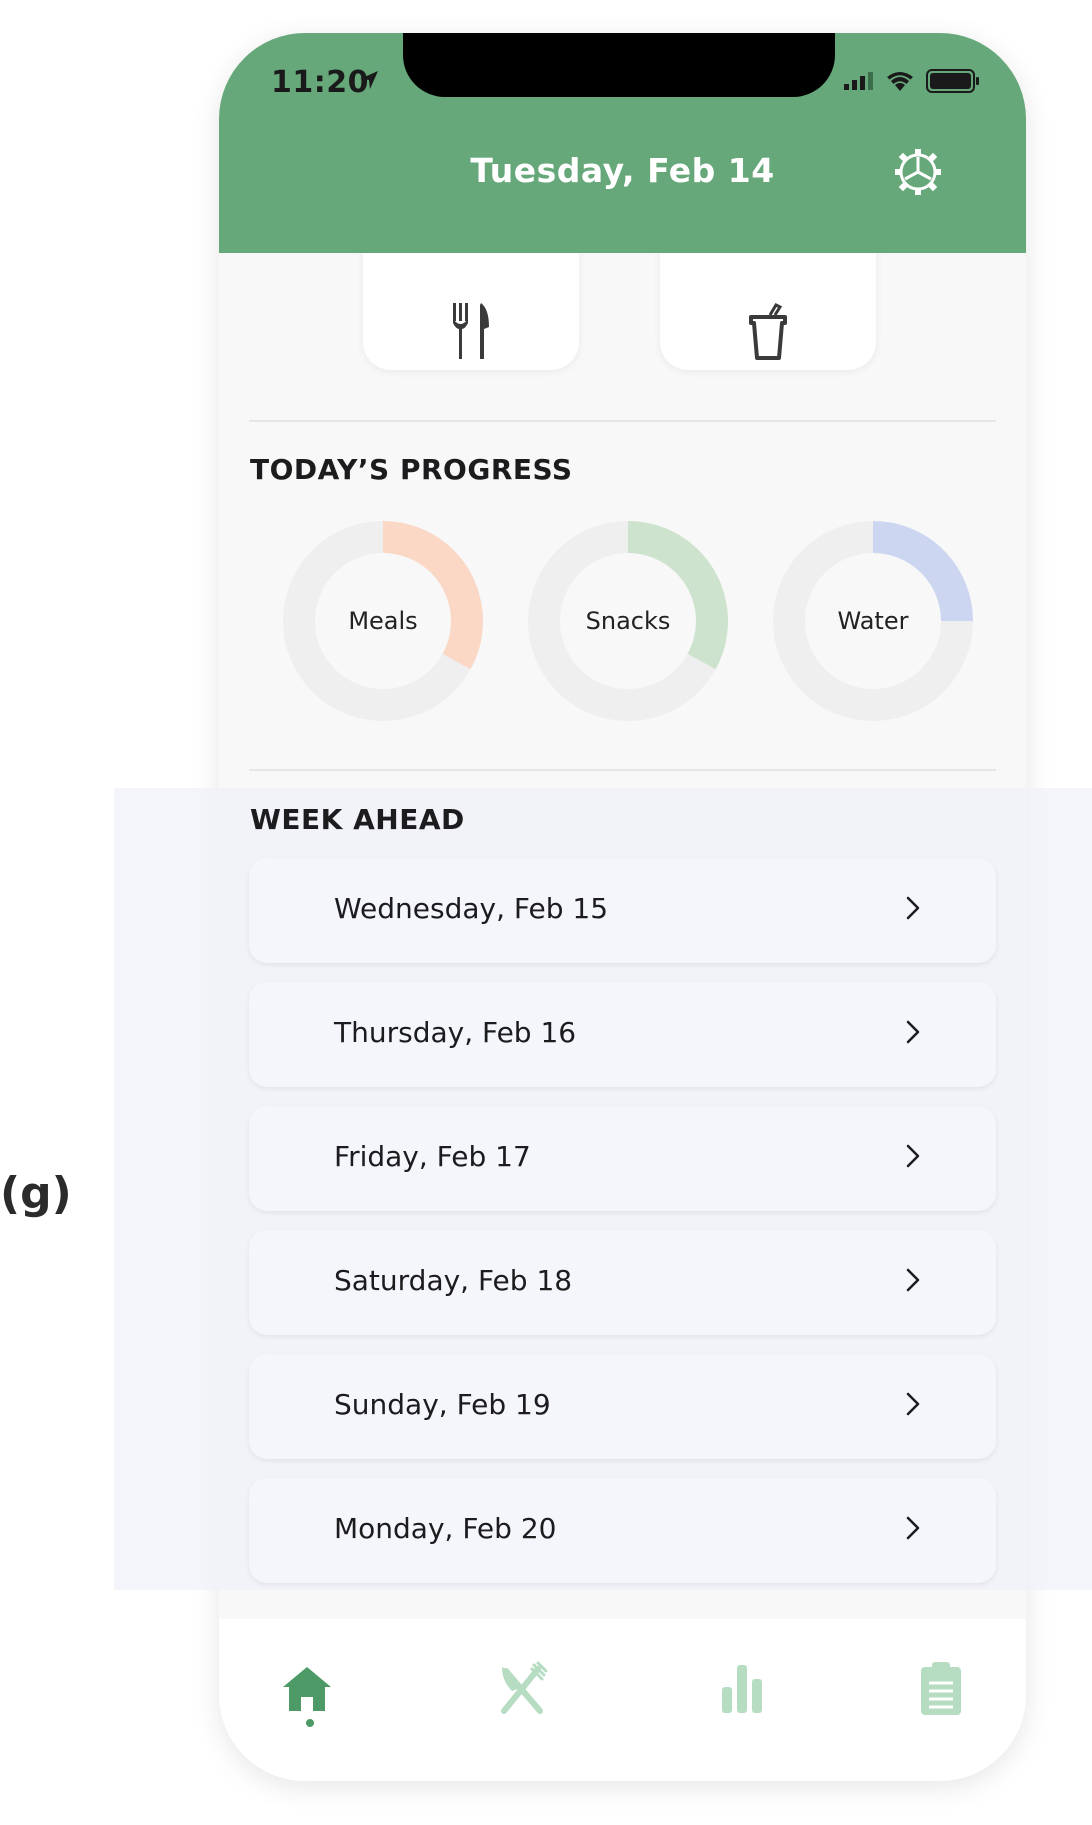 This screenshot has width=1092, height=1825. I want to click on figure-label: (g), so click(36, 1193).